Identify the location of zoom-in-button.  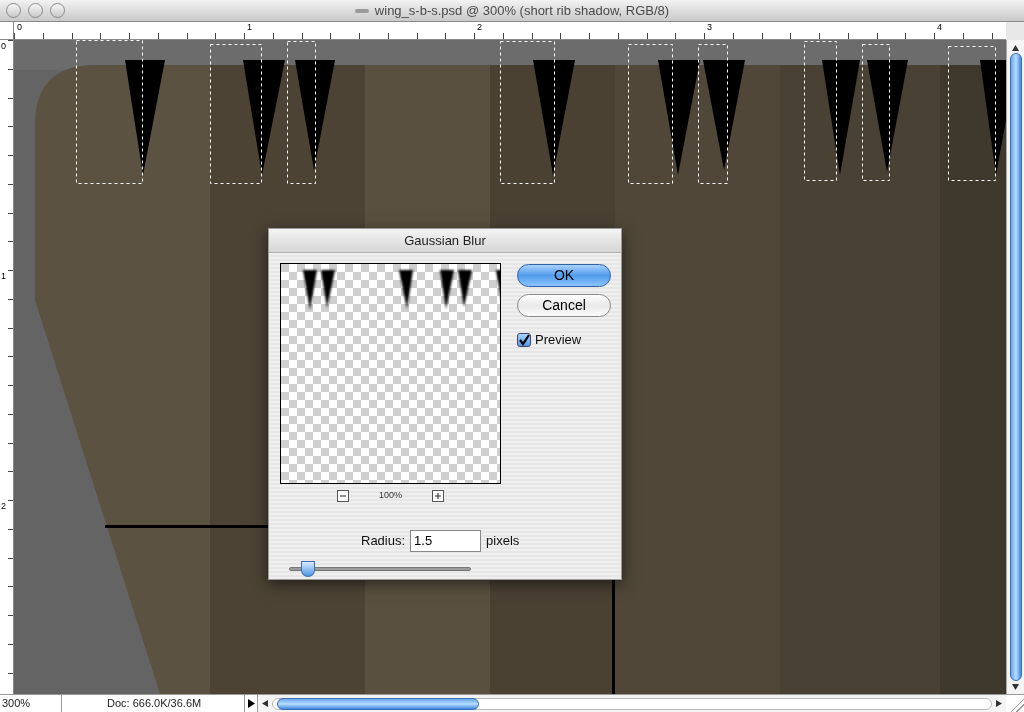
(438, 495).